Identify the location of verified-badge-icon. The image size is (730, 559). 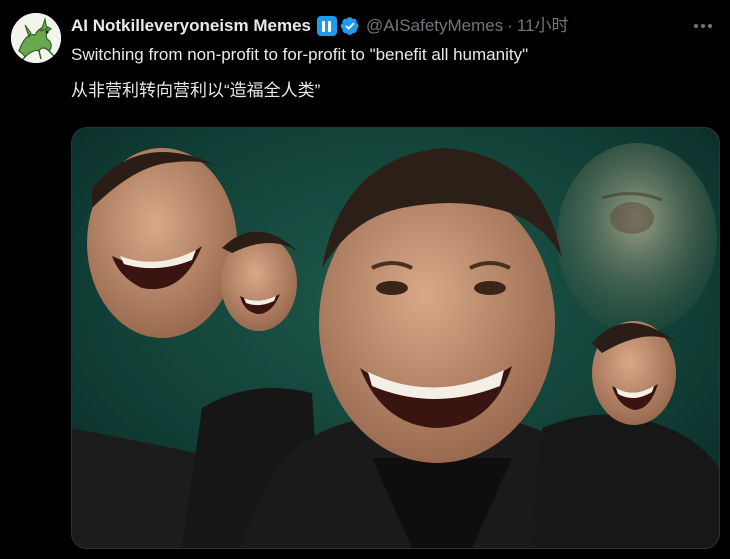
(350, 26).